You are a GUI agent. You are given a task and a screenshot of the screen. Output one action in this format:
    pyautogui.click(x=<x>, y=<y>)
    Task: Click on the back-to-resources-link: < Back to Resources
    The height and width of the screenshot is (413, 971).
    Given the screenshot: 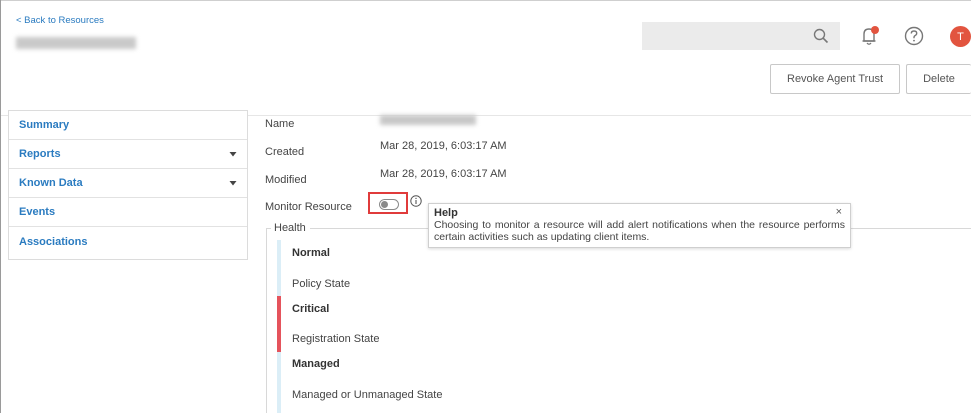 What is the action you would take?
    pyautogui.click(x=60, y=20)
    